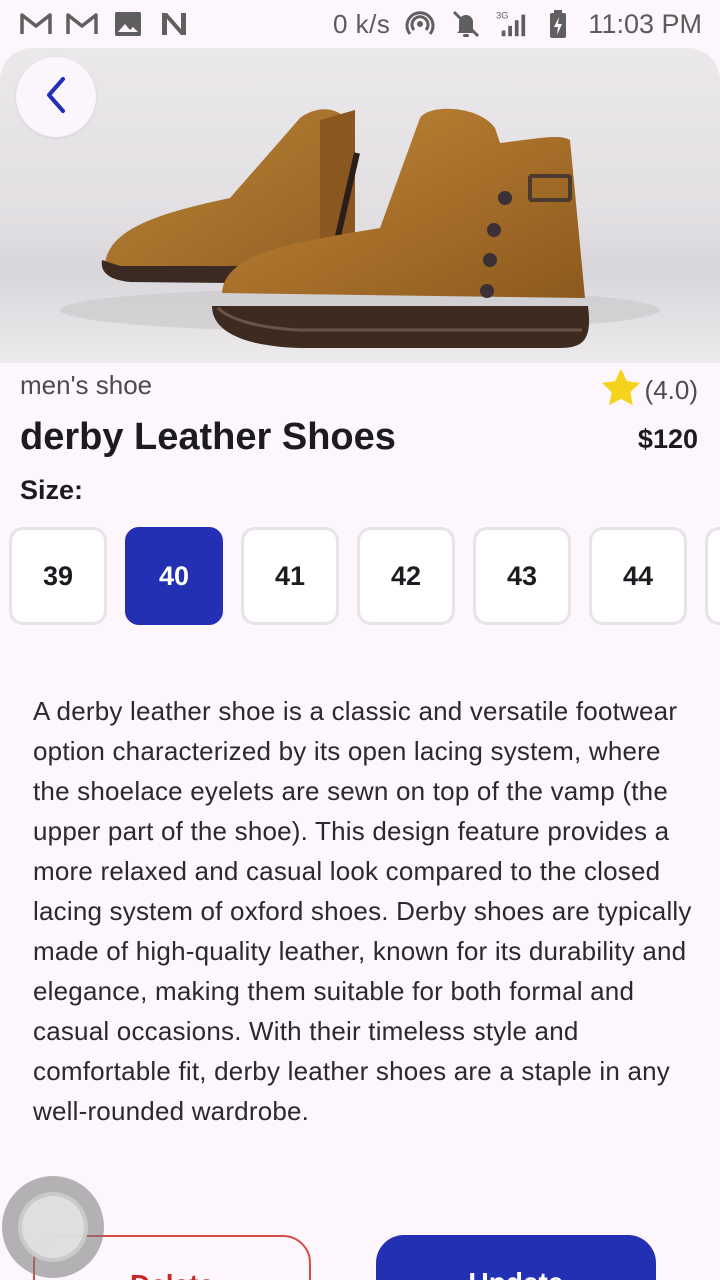 Image resolution: width=720 pixels, height=1280 pixels. What do you see at coordinates (522, 576) in the screenshot?
I see `size-option: 43` at bounding box center [522, 576].